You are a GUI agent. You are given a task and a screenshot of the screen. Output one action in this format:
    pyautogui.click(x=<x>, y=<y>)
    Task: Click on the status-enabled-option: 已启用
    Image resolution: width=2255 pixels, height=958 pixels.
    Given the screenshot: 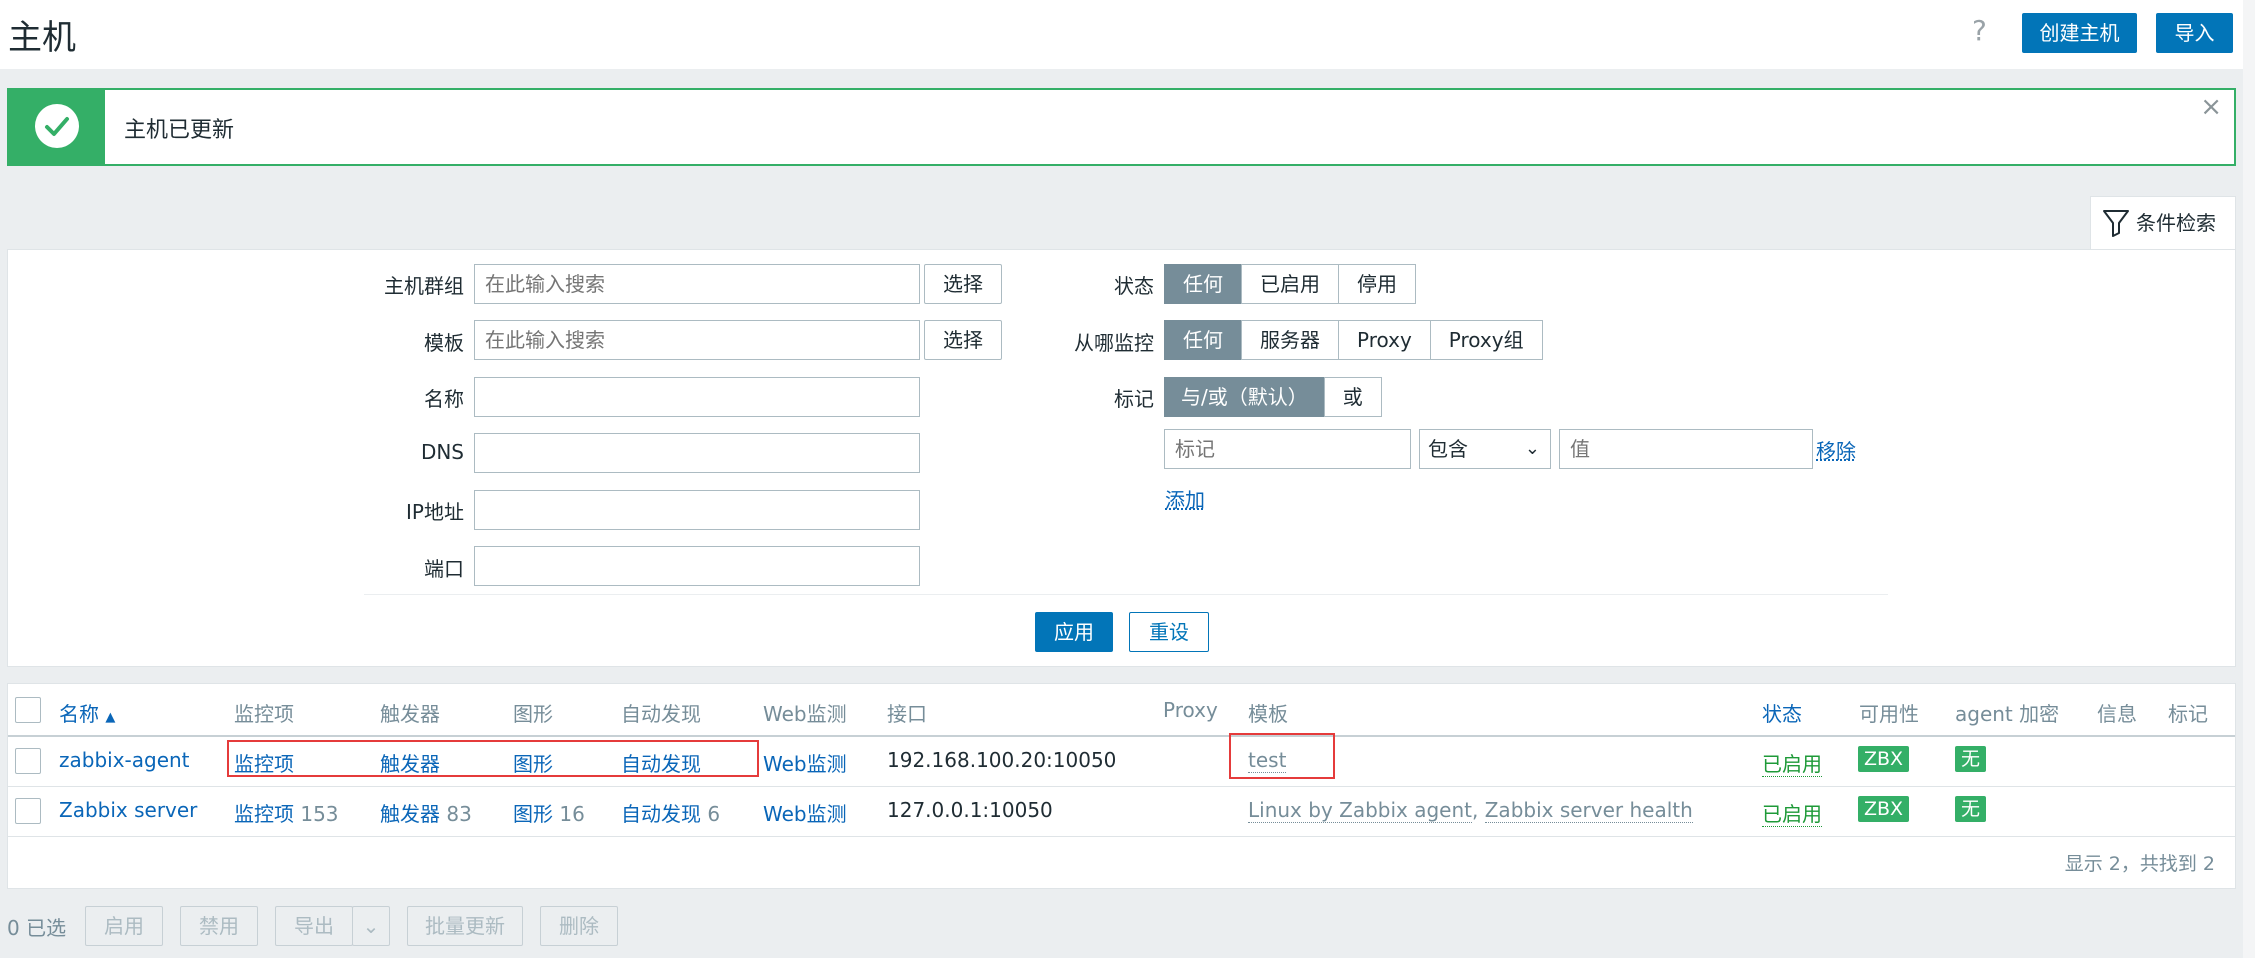 What is the action you would take?
    pyautogui.click(x=1290, y=284)
    